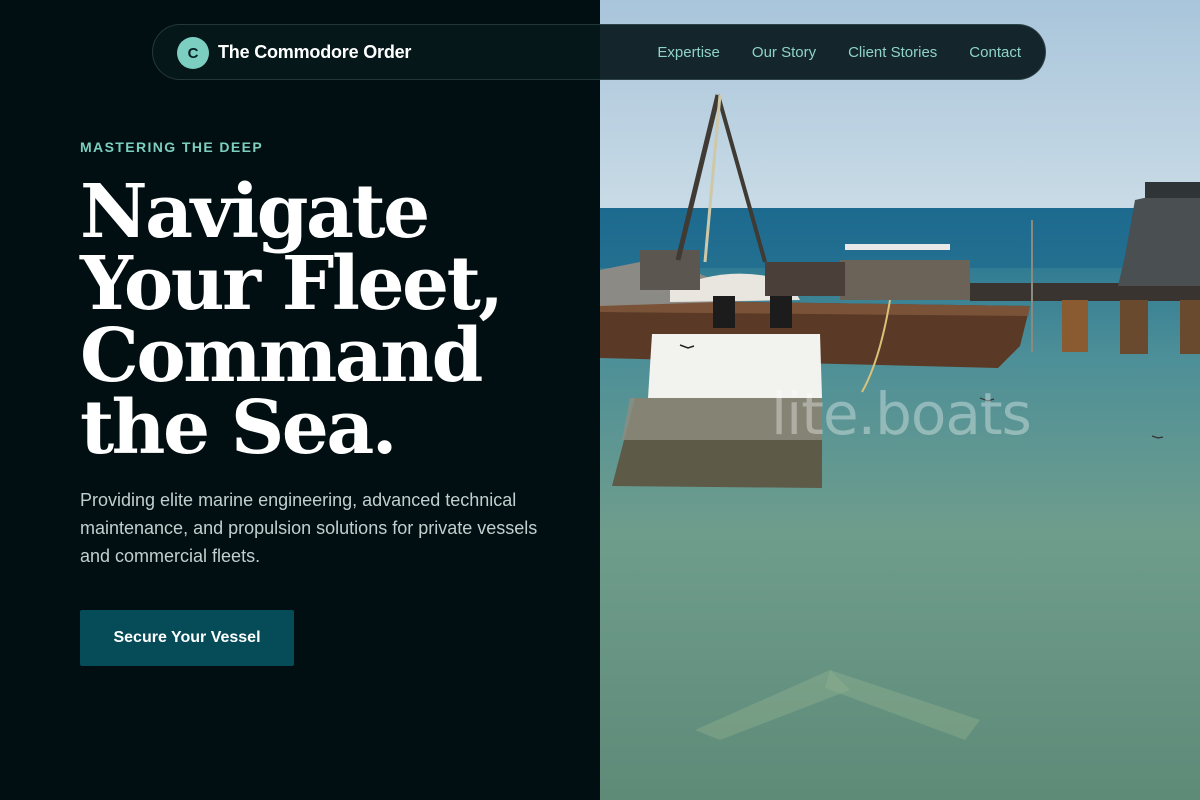 The image size is (1200, 800). Describe the element at coordinates (187, 638) in the screenshot. I see `secure-vessel-button: Secure Your Vessel` at that location.